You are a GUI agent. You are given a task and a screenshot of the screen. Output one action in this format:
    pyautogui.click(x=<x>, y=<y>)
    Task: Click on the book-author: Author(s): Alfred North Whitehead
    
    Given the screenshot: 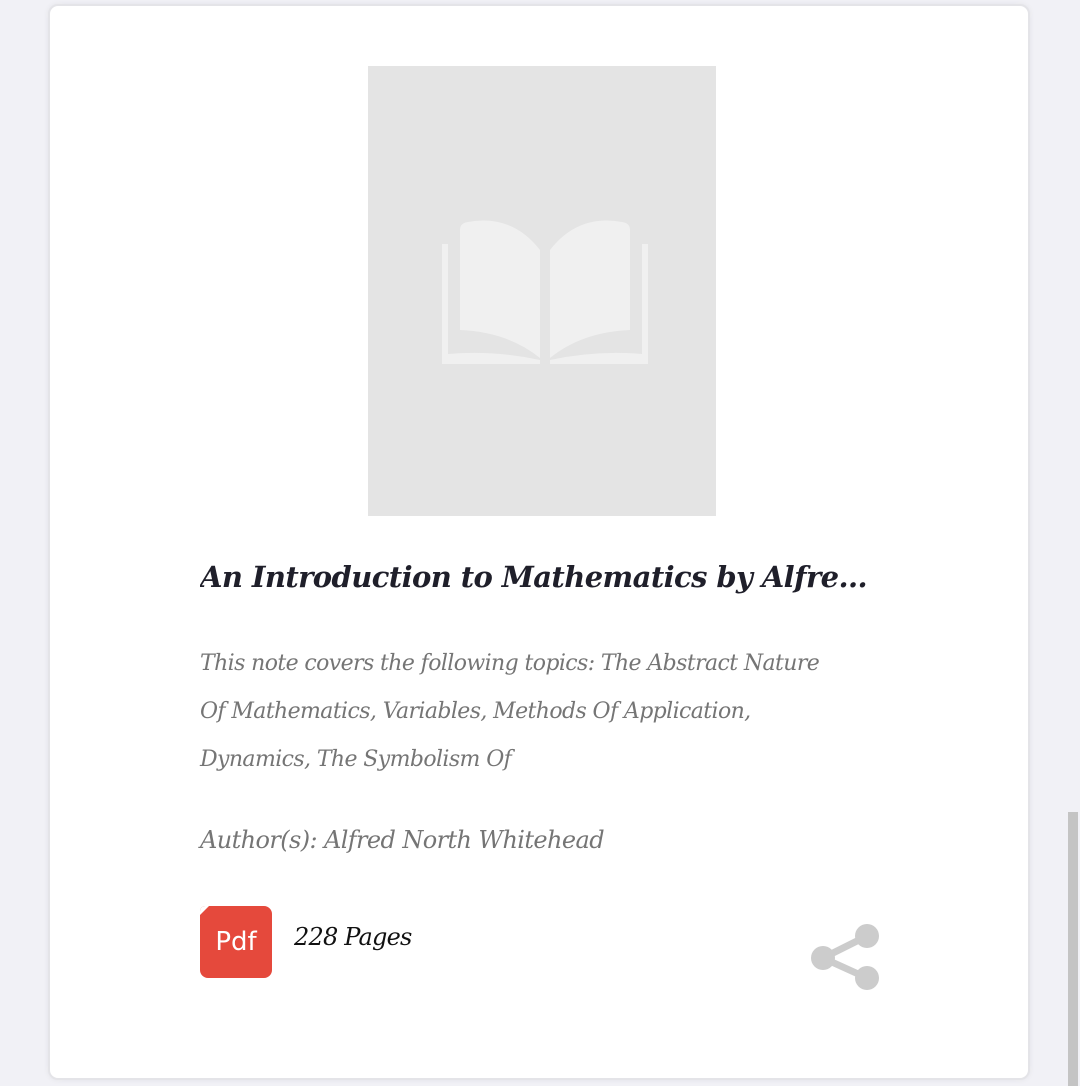 What is the action you would take?
    pyautogui.click(x=402, y=840)
    